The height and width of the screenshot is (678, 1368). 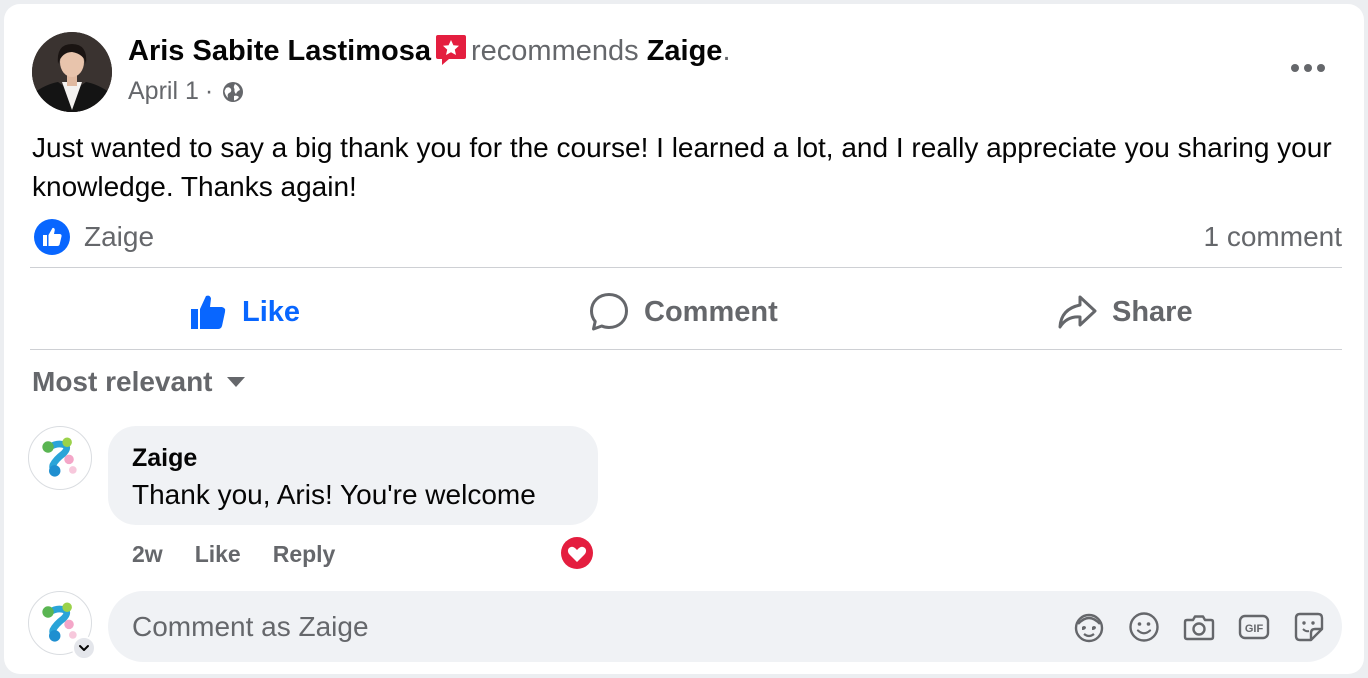 What do you see at coordinates (235, 382) in the screenshot?
I see `caret-down-icon` at bounding box center [235, 382].